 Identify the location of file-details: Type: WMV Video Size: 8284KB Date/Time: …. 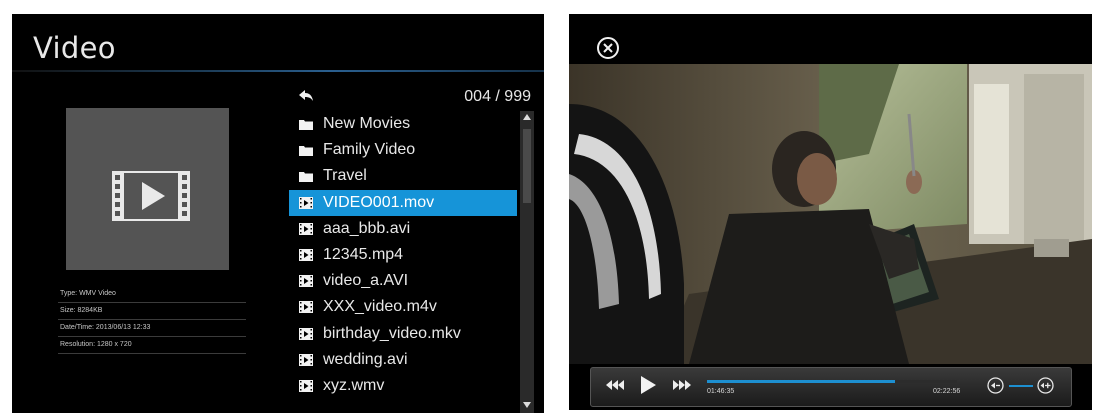
(152, 320).